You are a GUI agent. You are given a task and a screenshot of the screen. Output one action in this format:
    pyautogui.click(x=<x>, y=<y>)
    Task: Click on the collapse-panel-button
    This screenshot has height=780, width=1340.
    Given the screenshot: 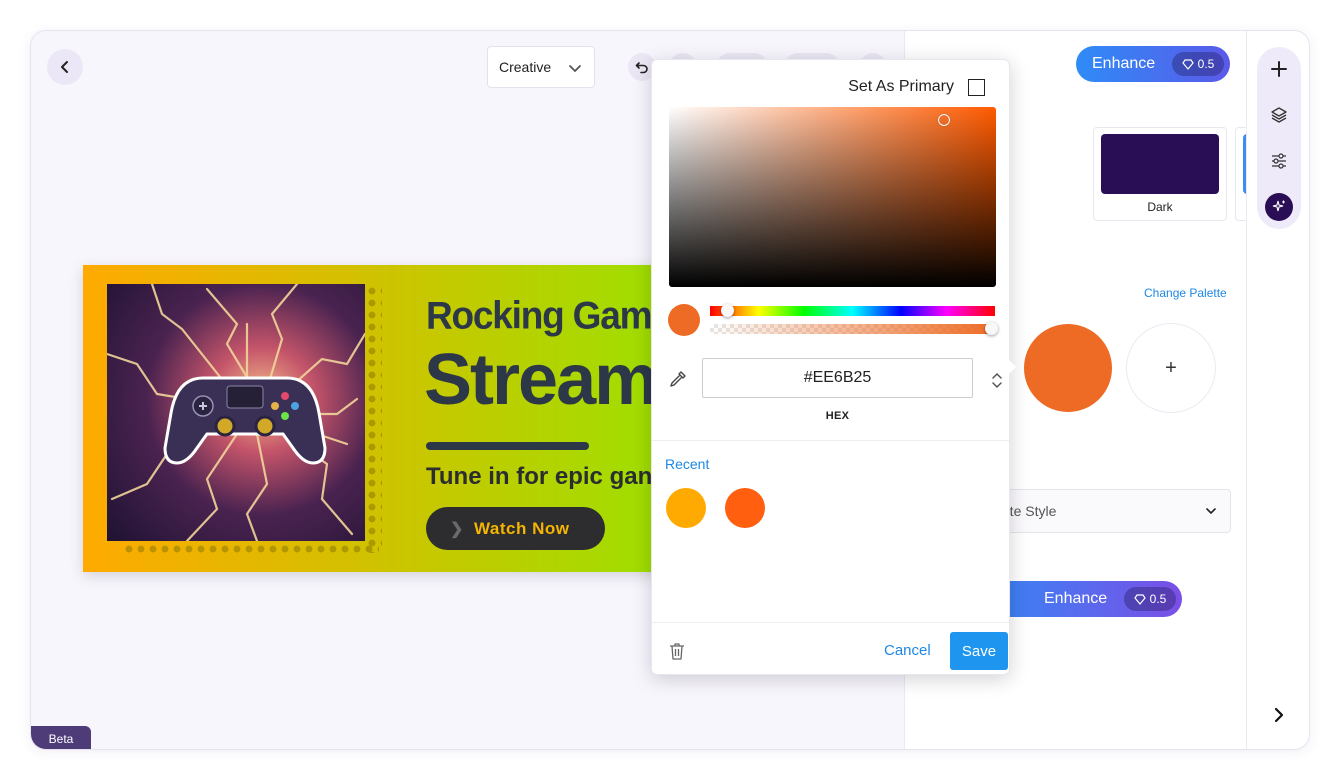 What is the action you would take?
    pyautogui.click(x=1279, y=715)
    